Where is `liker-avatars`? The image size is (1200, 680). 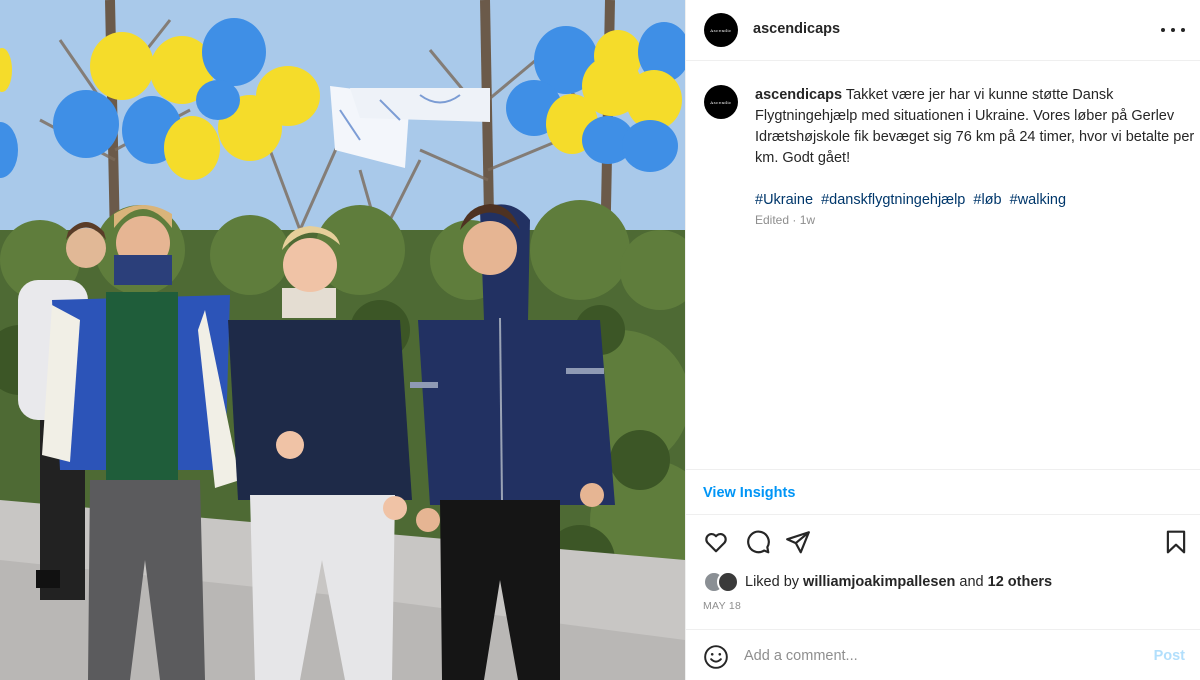 liker-avatars is located at coordinates (722, 582).